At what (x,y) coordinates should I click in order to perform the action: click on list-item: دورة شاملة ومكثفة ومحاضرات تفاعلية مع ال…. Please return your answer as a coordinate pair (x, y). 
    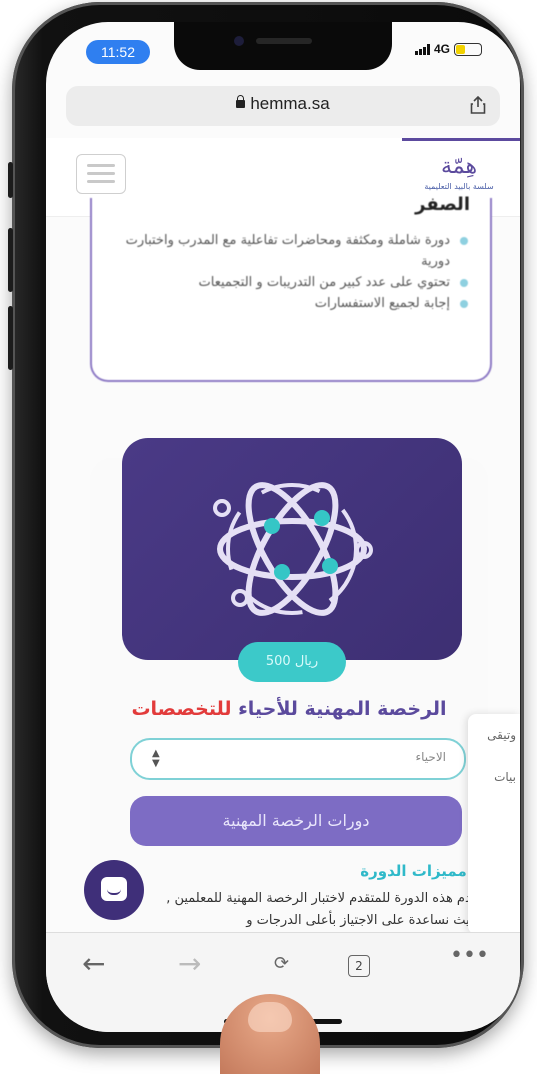
    Looking at the image, I should click on (292, 251).